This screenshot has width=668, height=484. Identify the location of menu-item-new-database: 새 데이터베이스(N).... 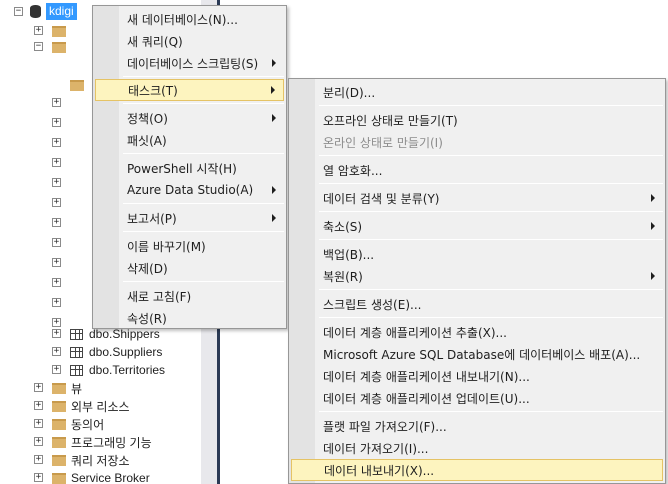
(189, 19).